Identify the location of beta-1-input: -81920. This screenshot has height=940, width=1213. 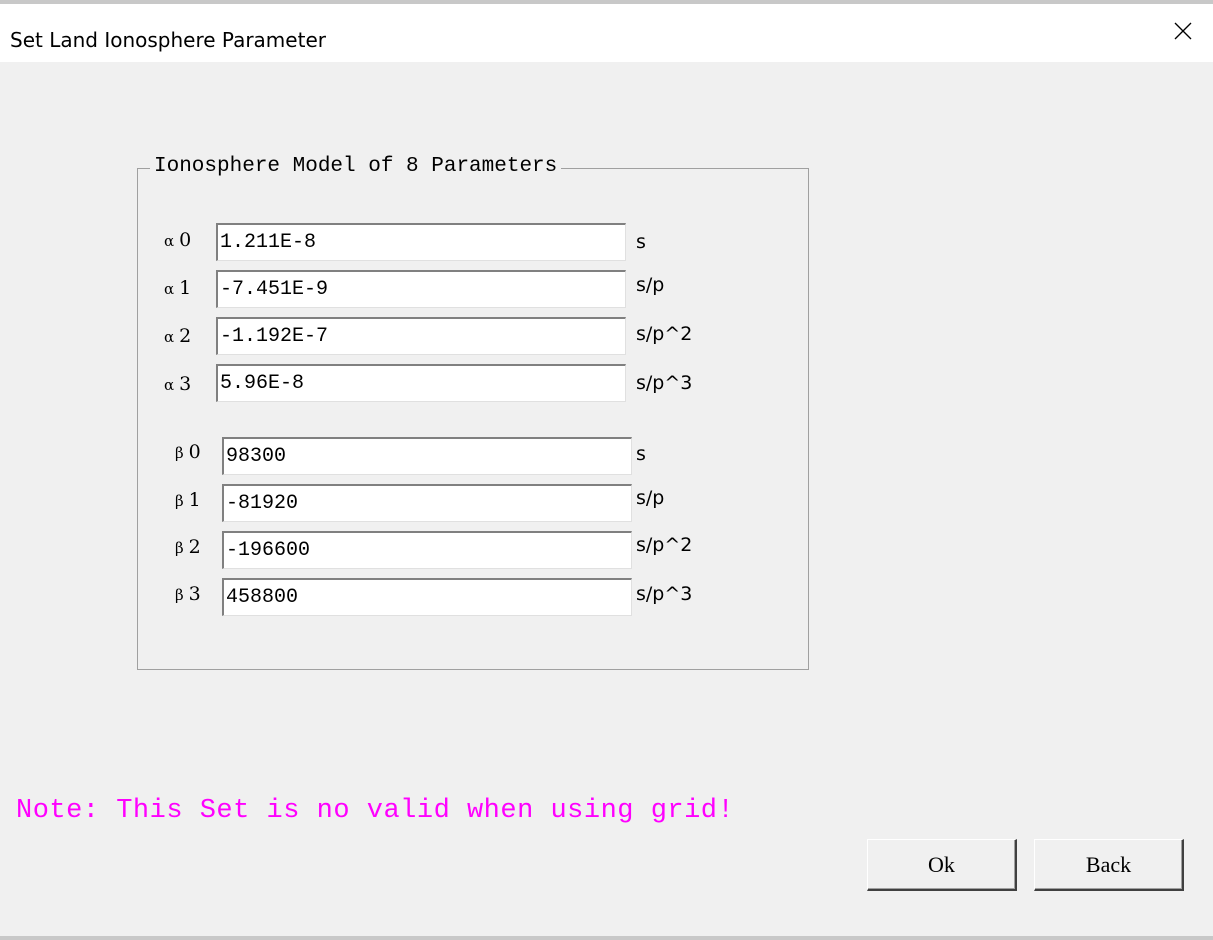
(427, 503).